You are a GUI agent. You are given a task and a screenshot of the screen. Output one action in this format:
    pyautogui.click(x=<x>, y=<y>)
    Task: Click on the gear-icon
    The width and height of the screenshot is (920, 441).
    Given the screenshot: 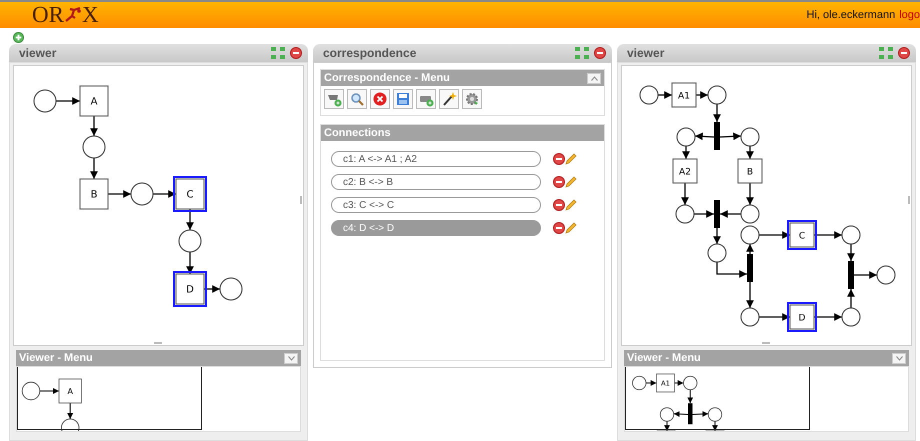 What is the action you would take?
    pyautogui.click(x=472, y=99)
    